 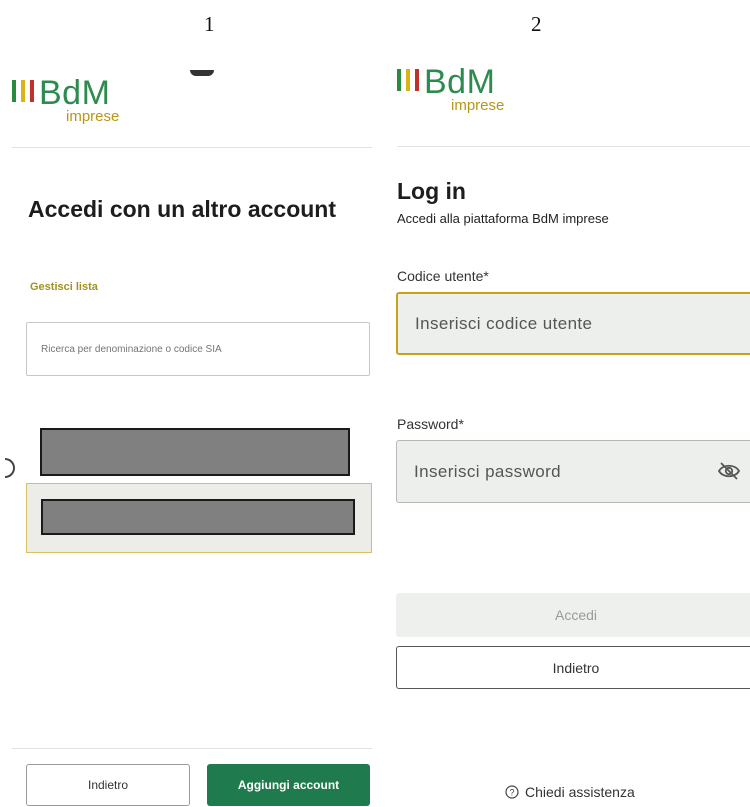 I want to click on panel-label-right: 2, so click(x=536, y=24).